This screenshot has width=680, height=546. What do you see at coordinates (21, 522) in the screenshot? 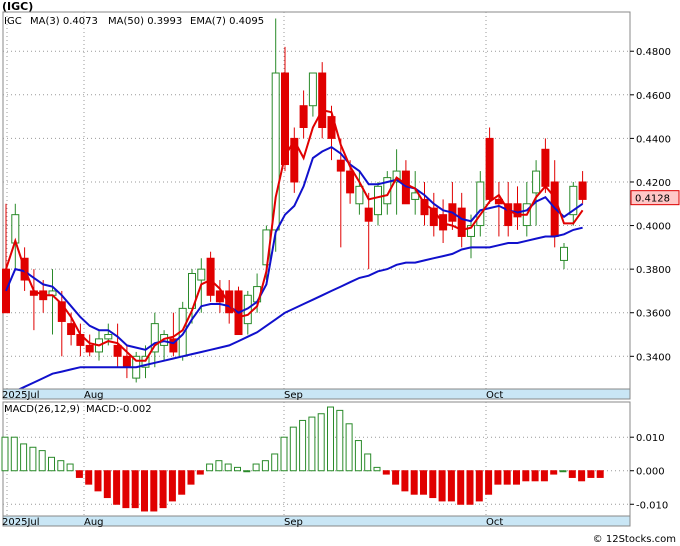
I see `macd-date-label: 2025Jul` at bounding box center [21, 522].